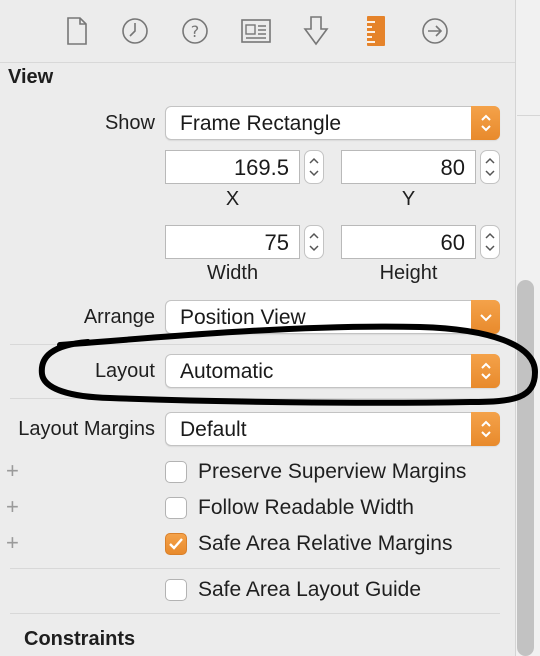 This screenshot has width=540, height=656. What do you see at coordinates (332, 317) in the screenshot?
I see `arrange-popup: Position View` at bounding box center [332, 317].